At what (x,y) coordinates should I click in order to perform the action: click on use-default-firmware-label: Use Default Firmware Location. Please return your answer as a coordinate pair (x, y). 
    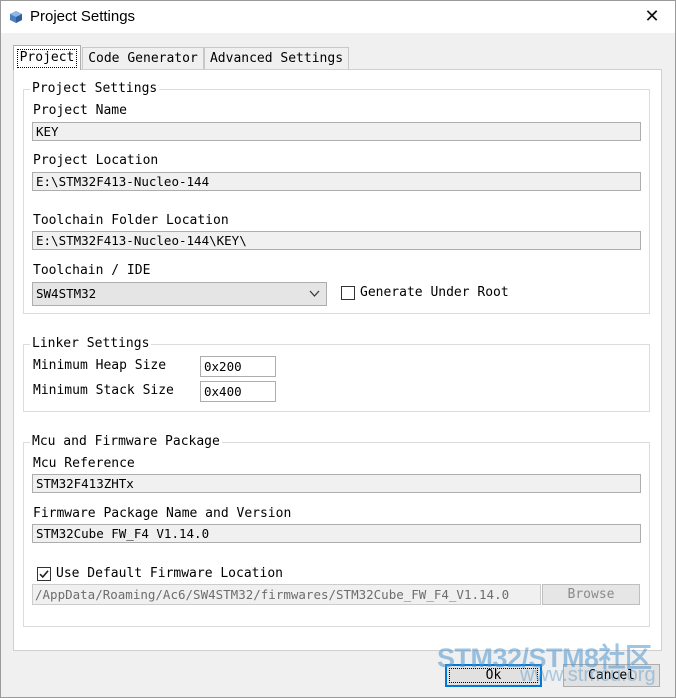
    Looking at the image, I should click on (169, 573).